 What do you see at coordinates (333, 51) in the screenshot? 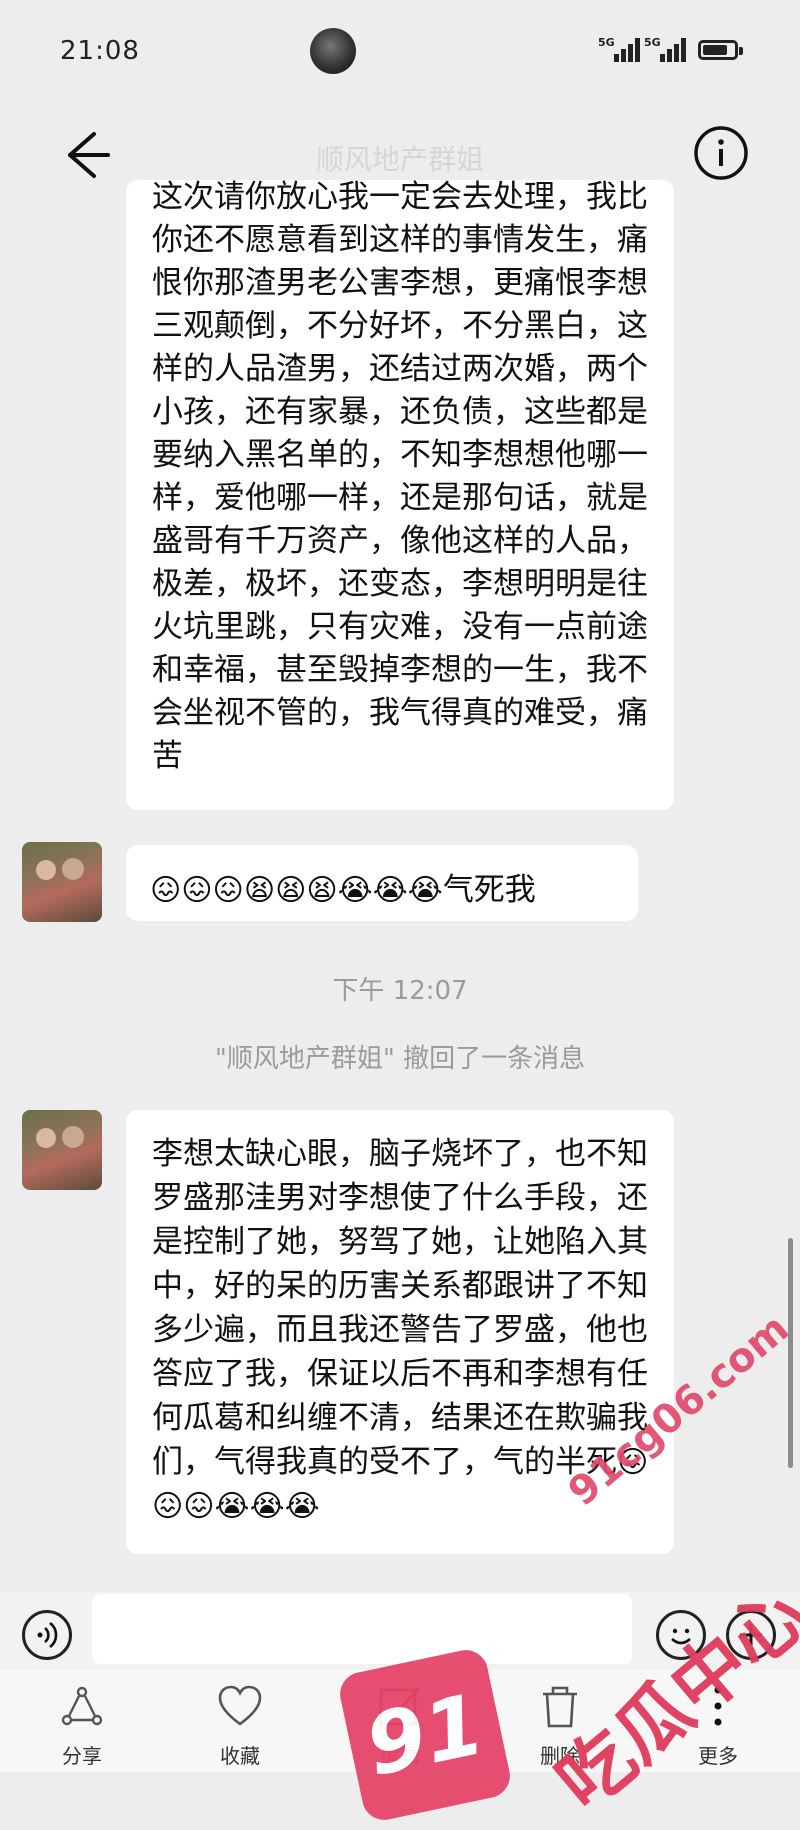
I see `app-notification-icon` at bounding box center [333, 51].